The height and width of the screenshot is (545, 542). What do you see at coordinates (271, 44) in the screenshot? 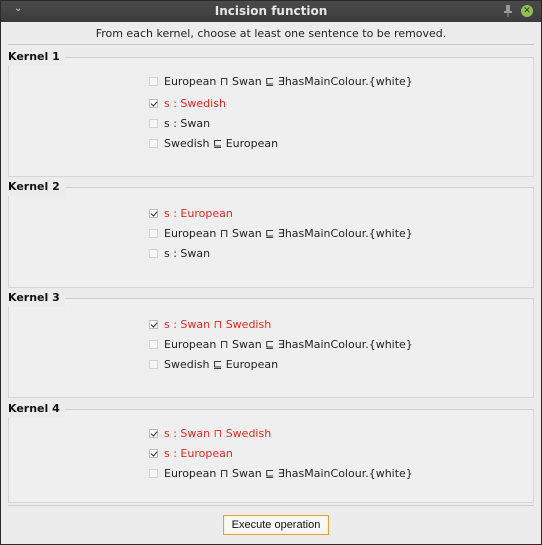
I see `header-divider` at bounding box center [271, 44].